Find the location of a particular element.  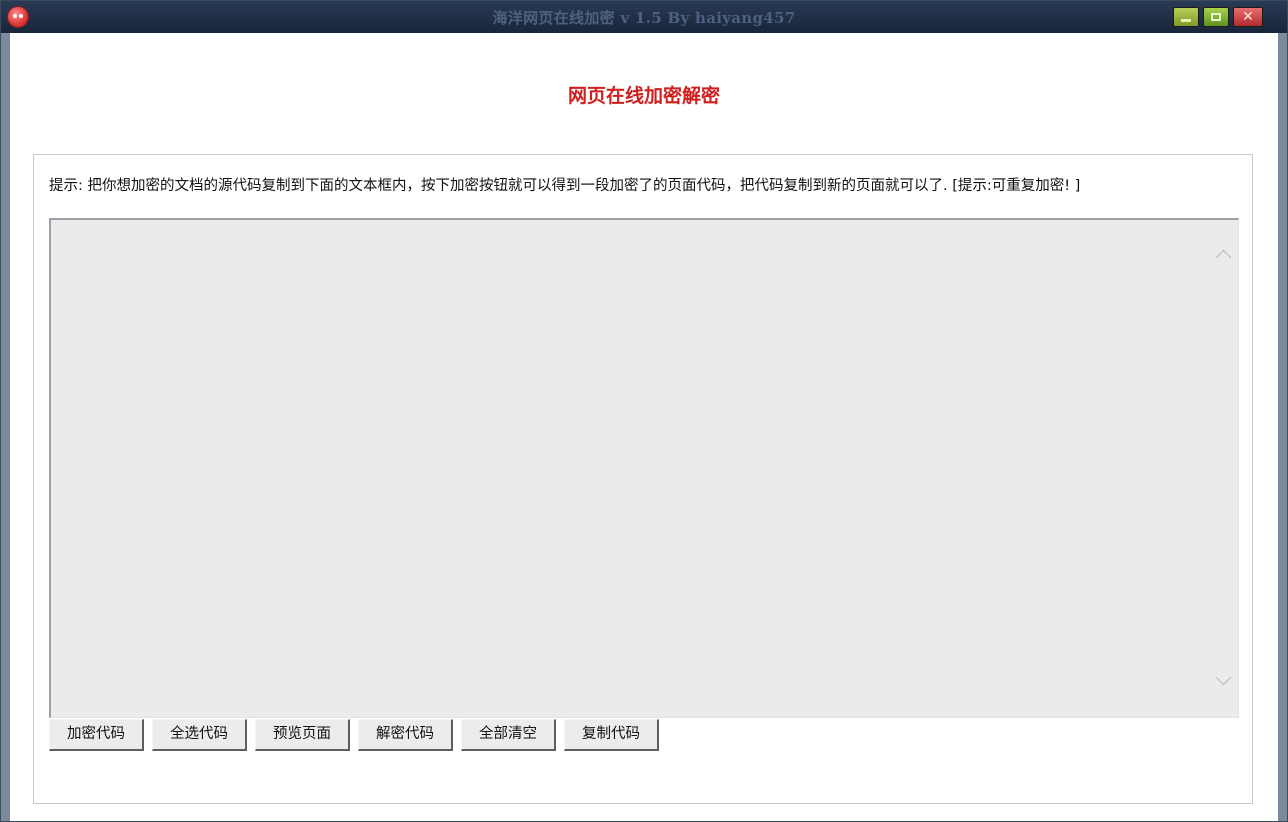

scroll-down-arrow-icon is located at coordinates (1223, 677).